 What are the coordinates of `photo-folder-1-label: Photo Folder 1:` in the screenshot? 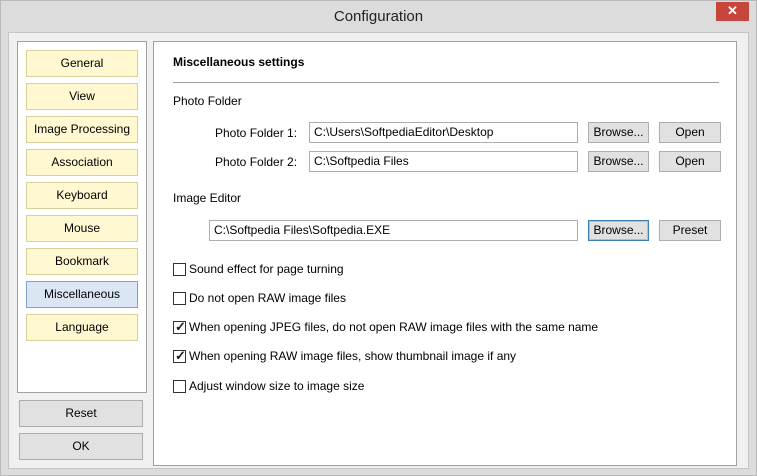 It's located at (256, 133).